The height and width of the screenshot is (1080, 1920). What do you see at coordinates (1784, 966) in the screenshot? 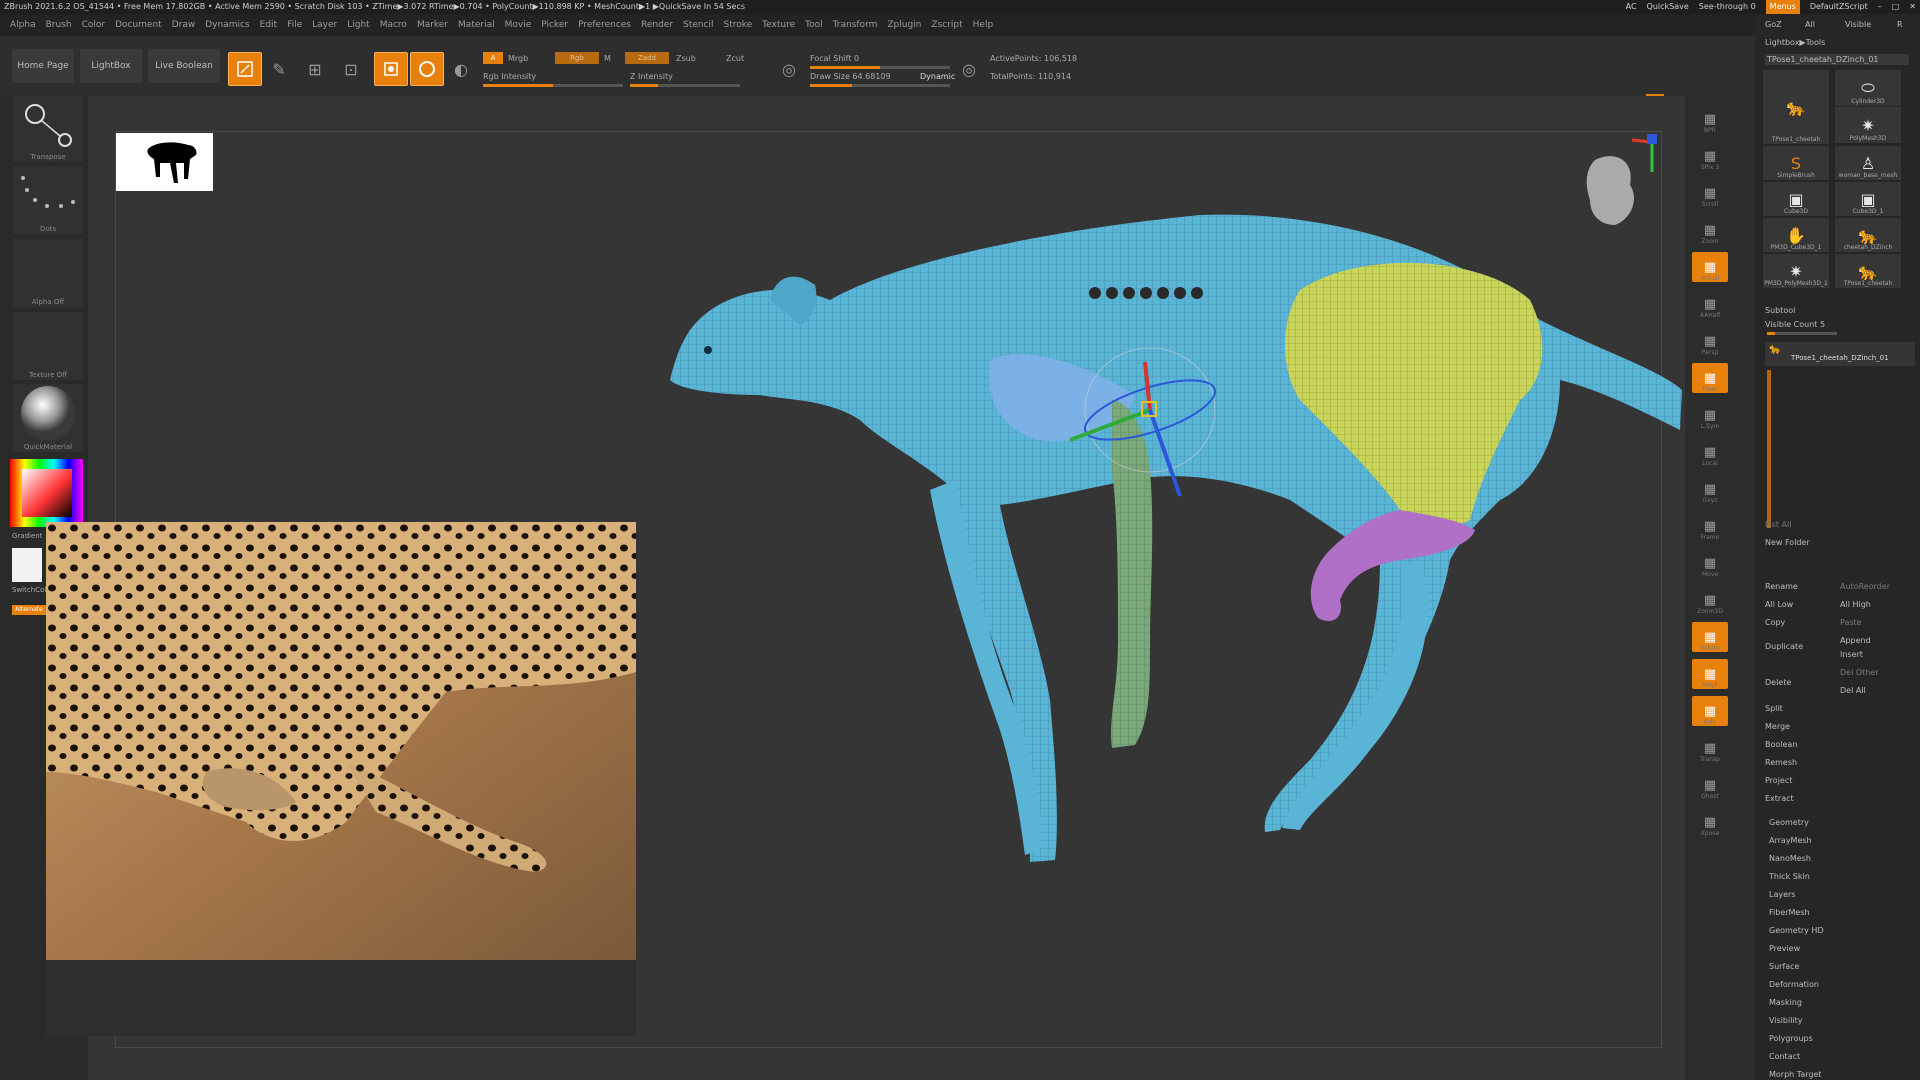
I see `tool-surface-section: Surface` at bounding box center [1784, 966].